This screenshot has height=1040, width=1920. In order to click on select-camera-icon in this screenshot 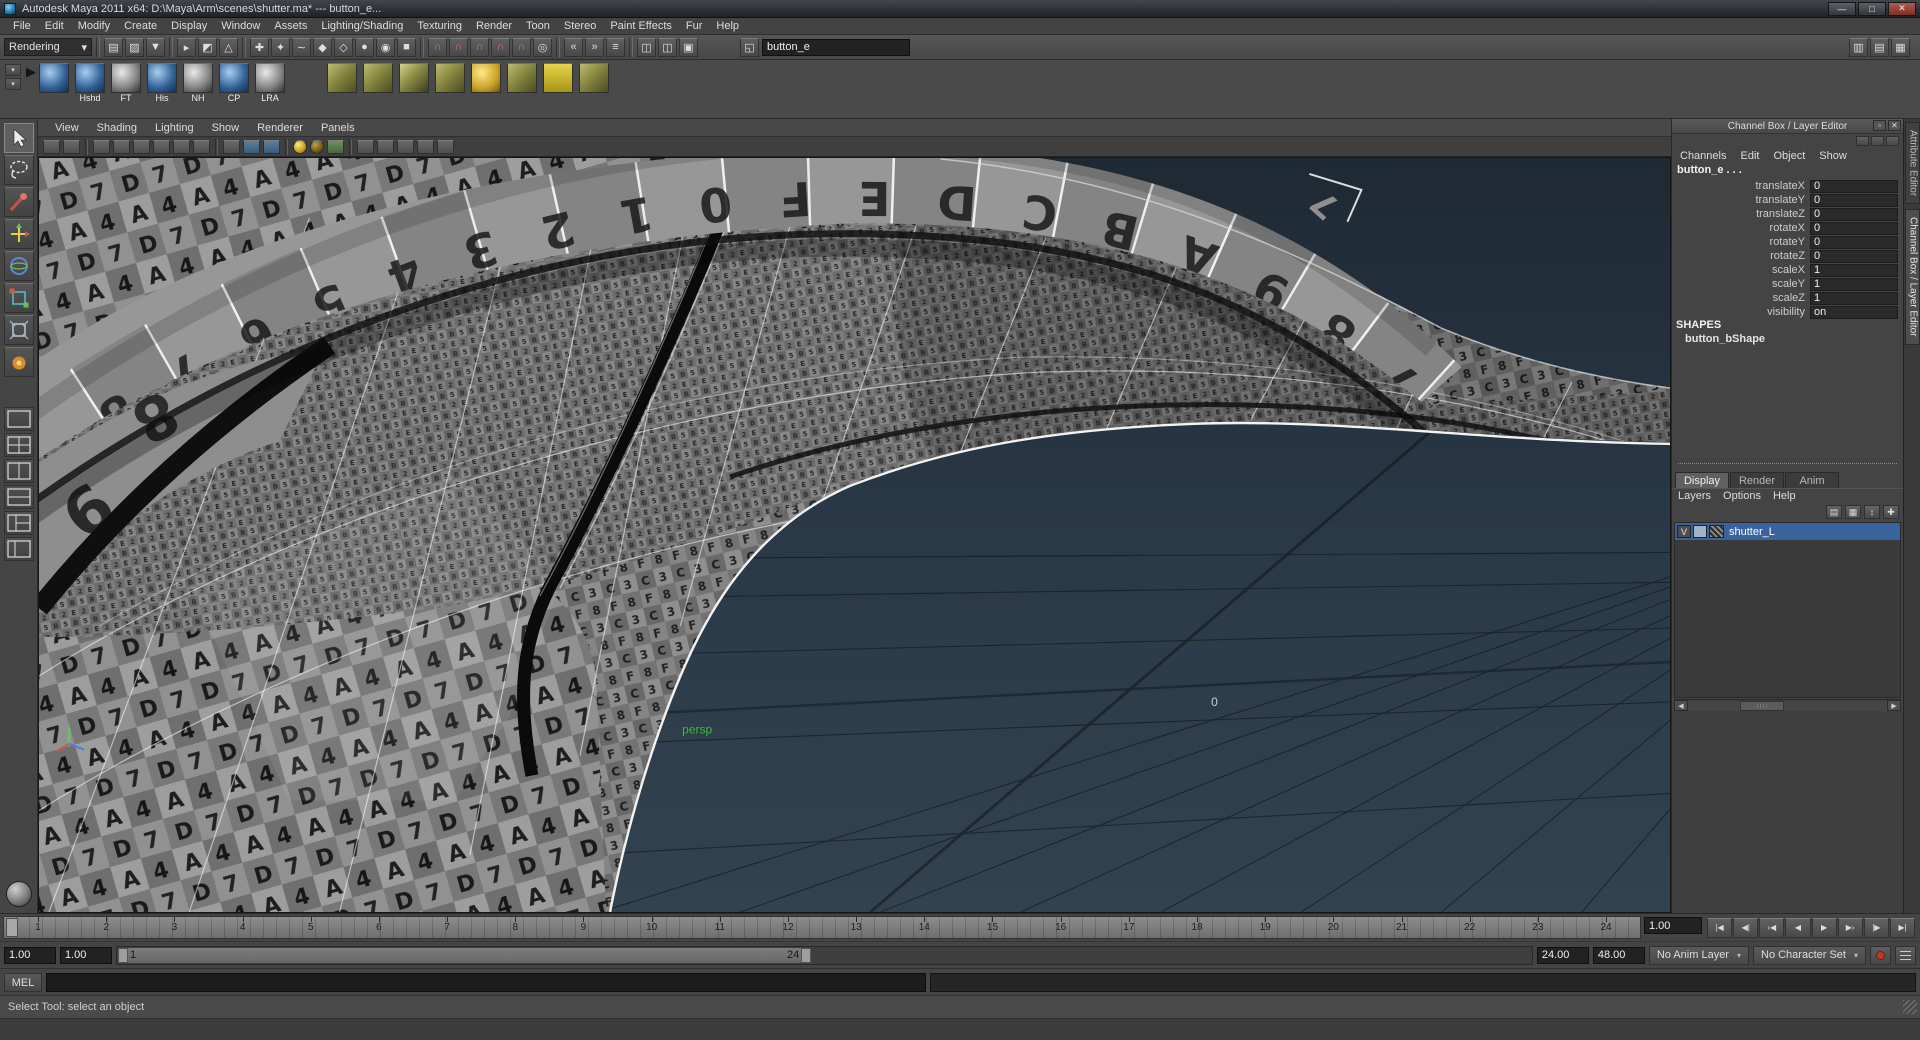, I will do `click(51, 146)`.